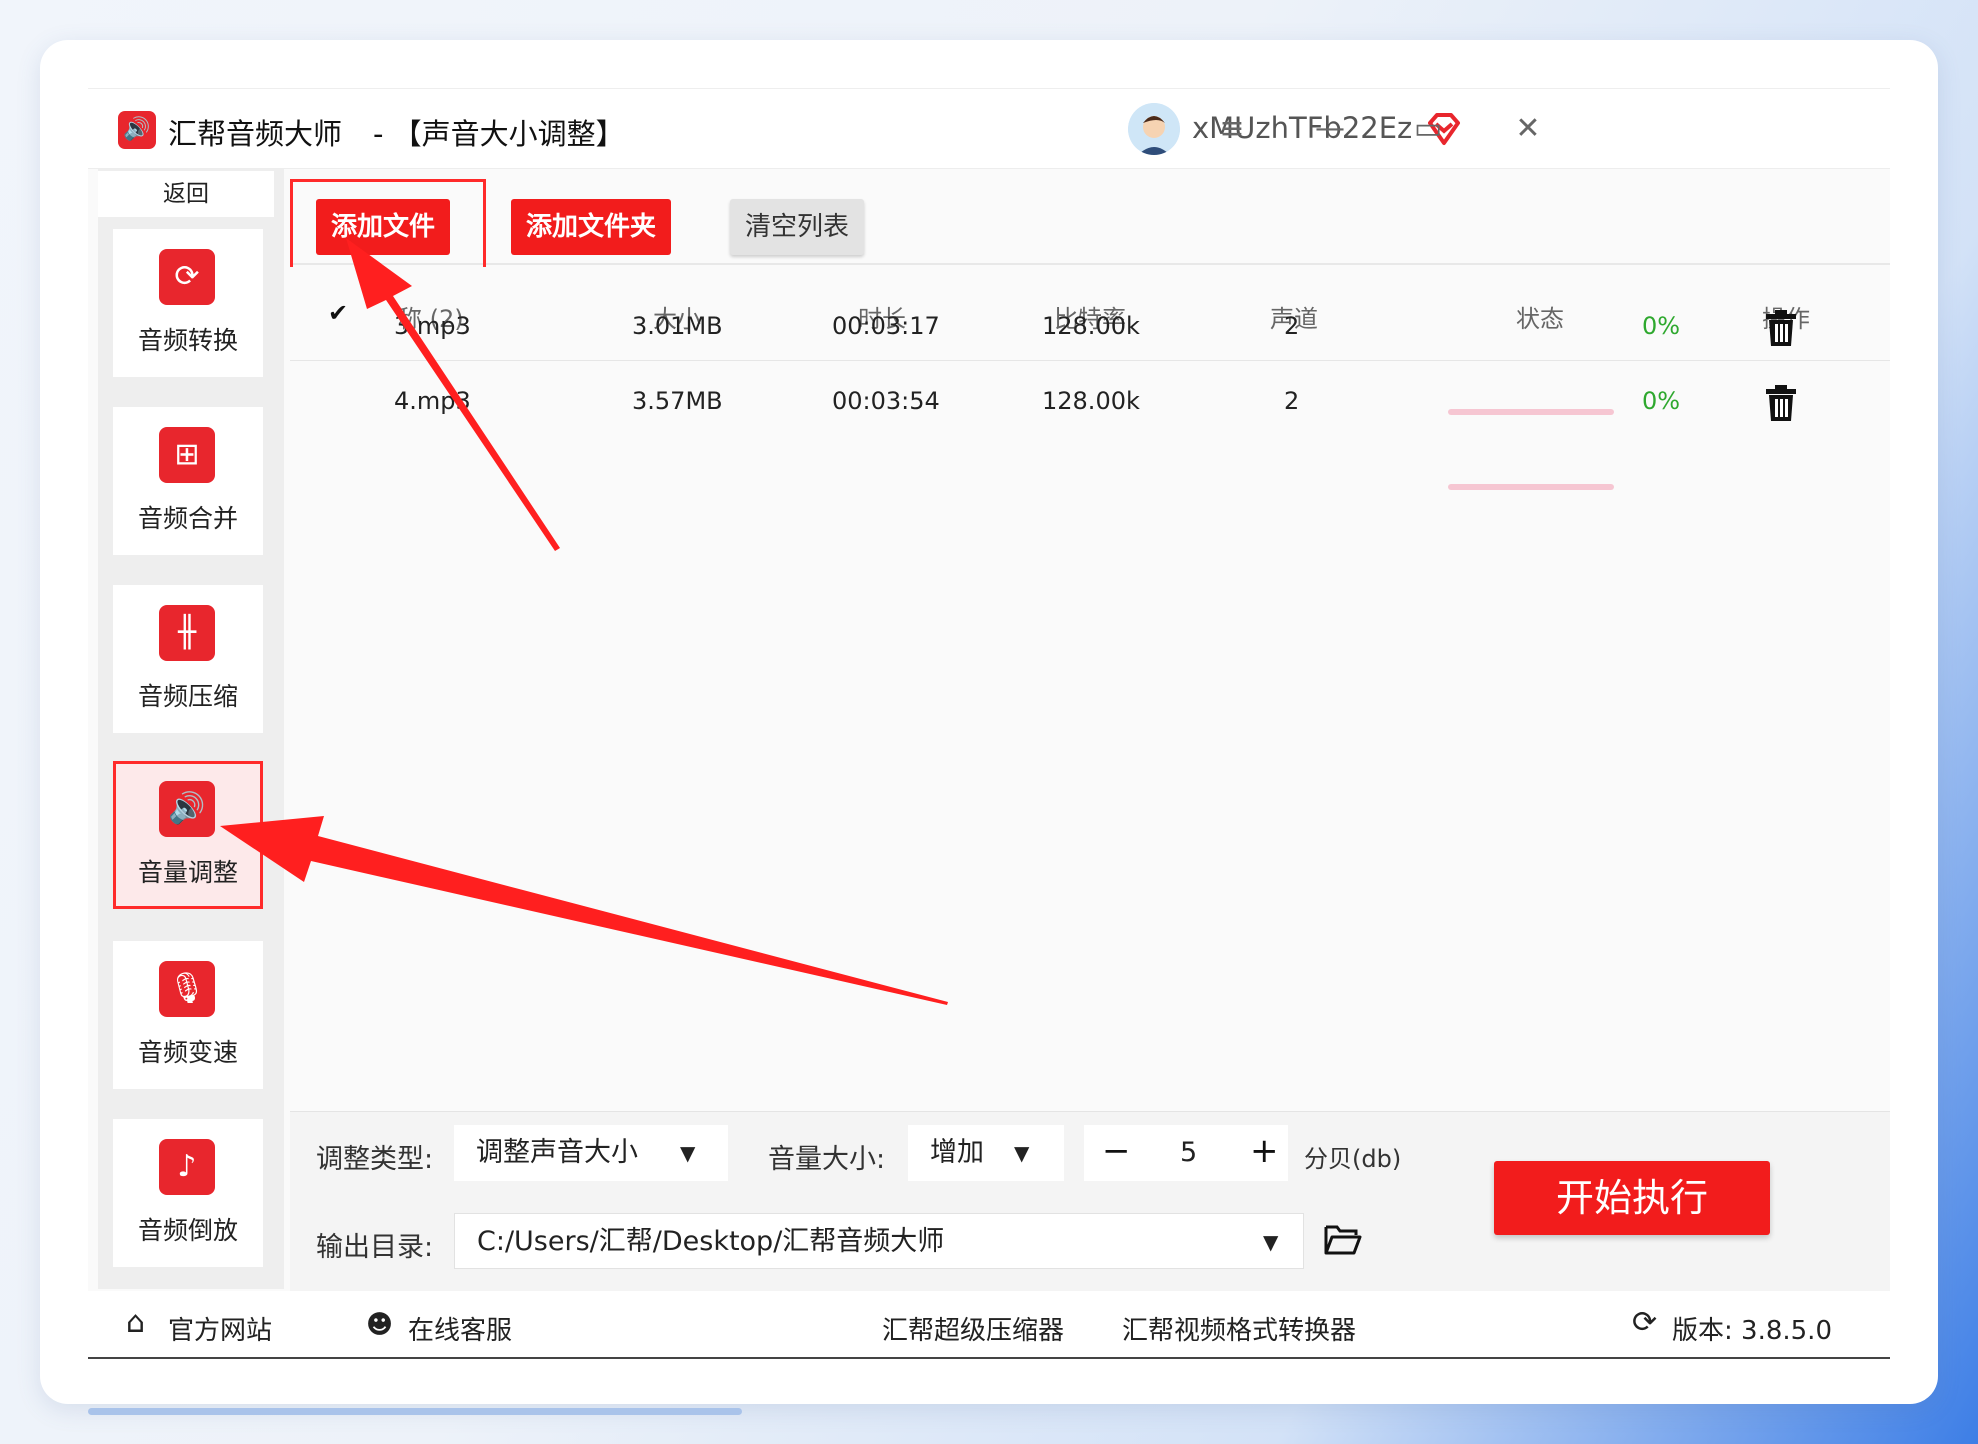  Describe the element at coordinates (973, 1328) in the screenshot. I see `compressor-link: 汇帮超级压缩器` at that location.